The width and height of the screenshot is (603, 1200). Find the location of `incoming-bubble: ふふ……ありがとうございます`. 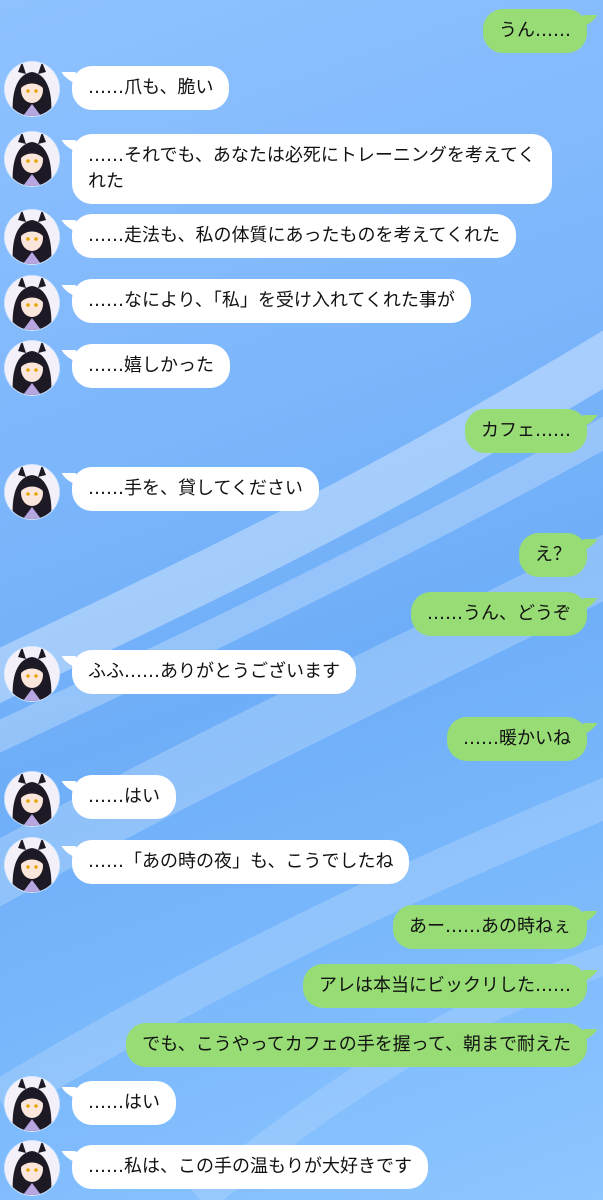

incoming-bubble: ふふ……ありがとうございます is located at coordinates (214, 672).